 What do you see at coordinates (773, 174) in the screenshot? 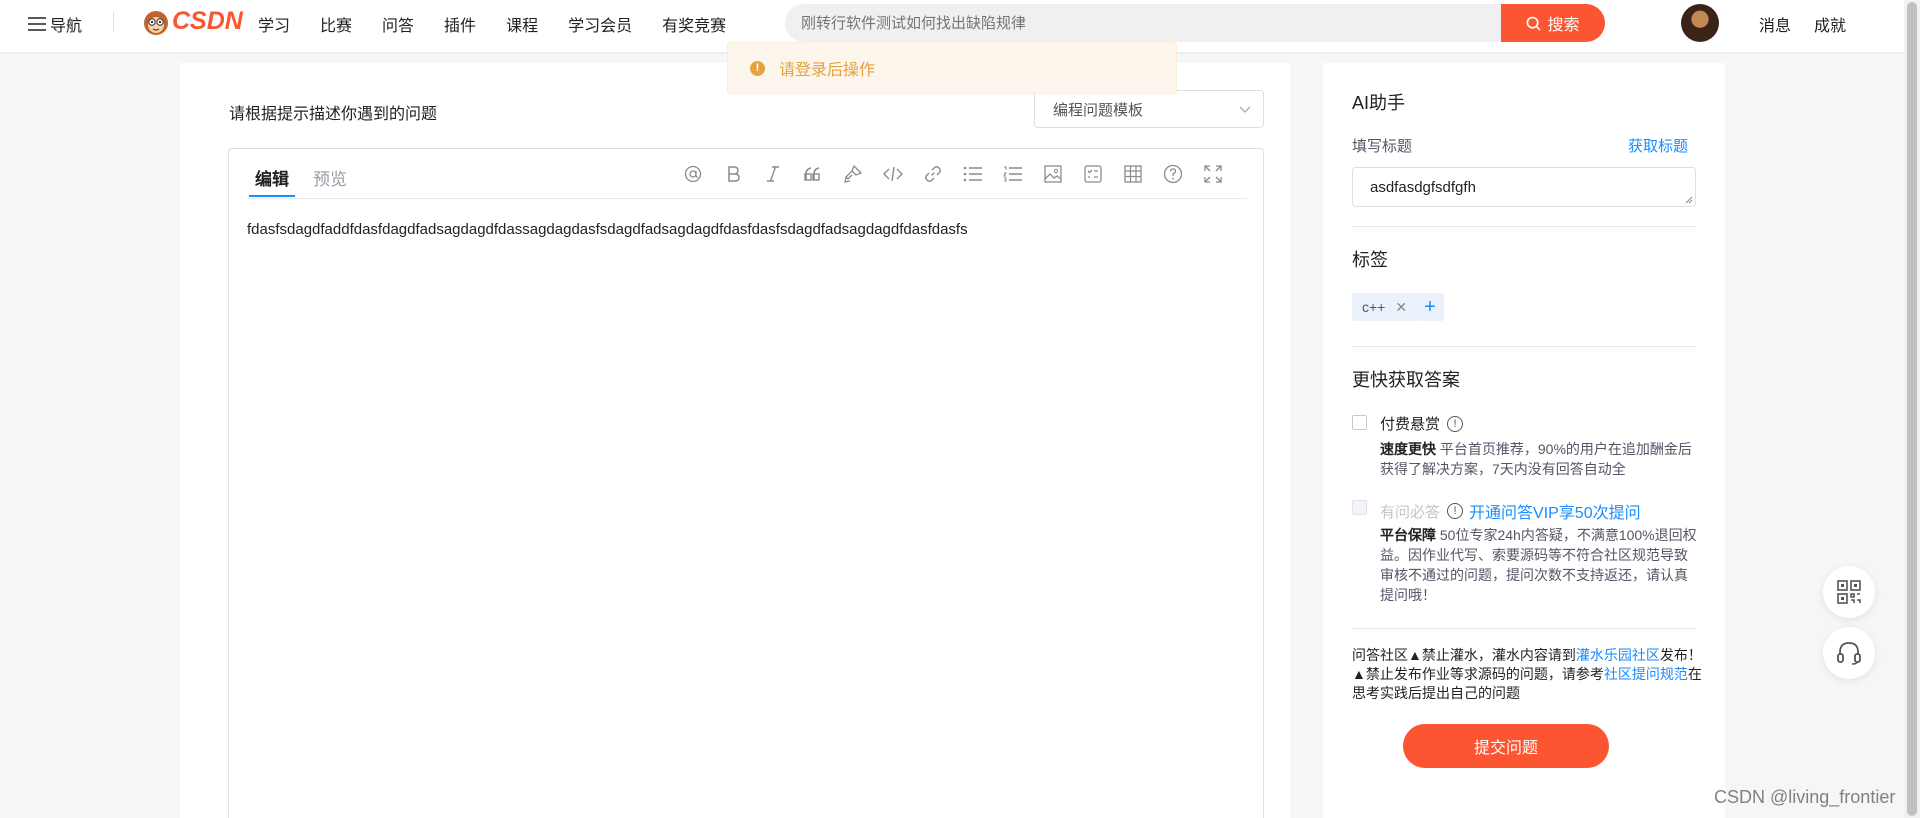
I see `italic-icon` at bounding box center [773, 174].